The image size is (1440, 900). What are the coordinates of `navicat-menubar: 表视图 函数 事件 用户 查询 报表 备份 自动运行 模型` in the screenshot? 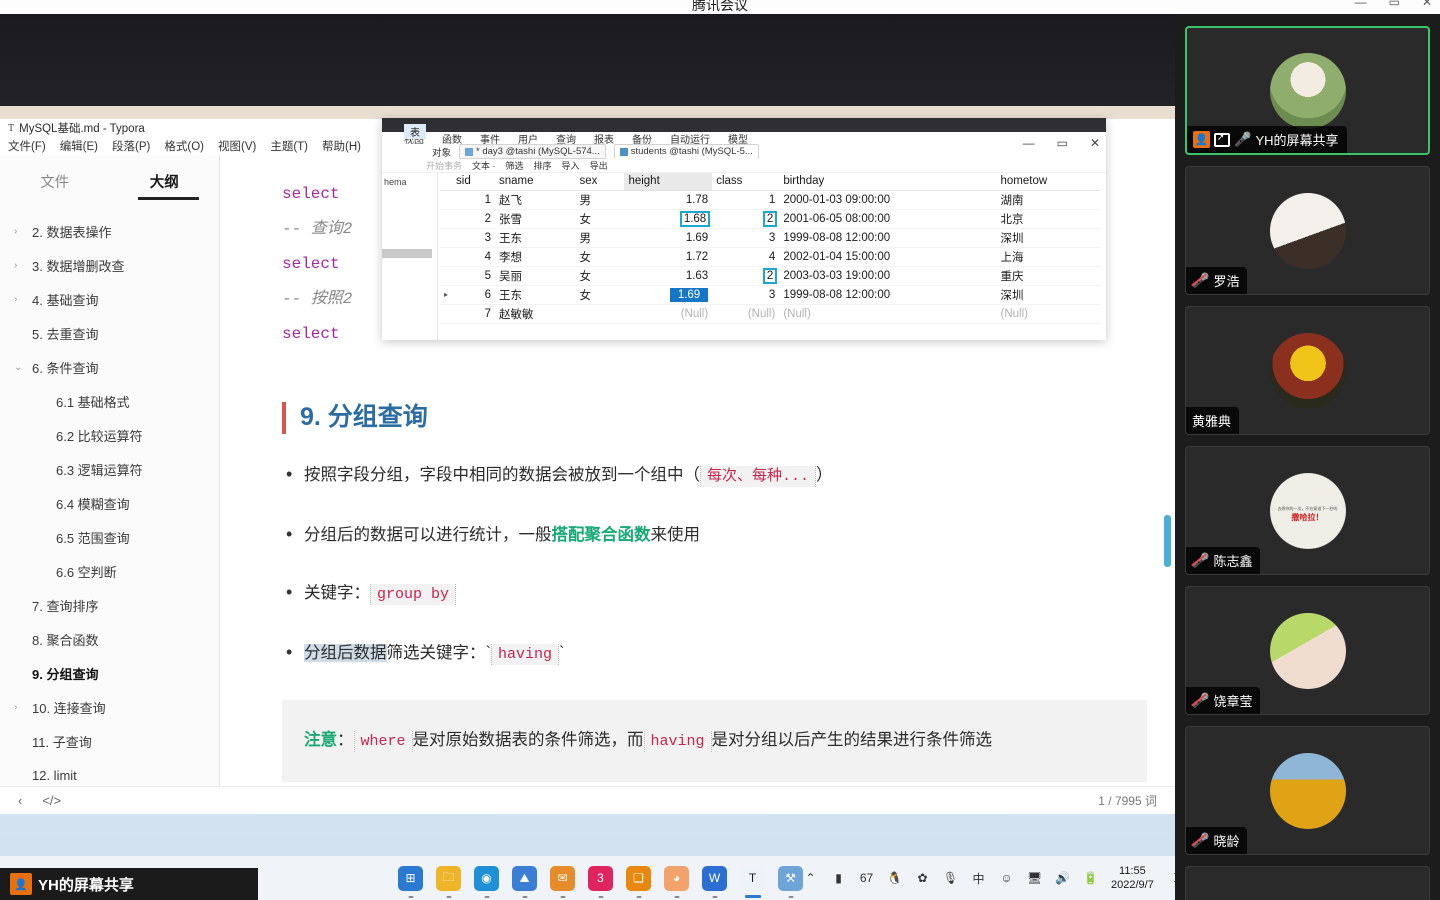 It's located at (744, 135).